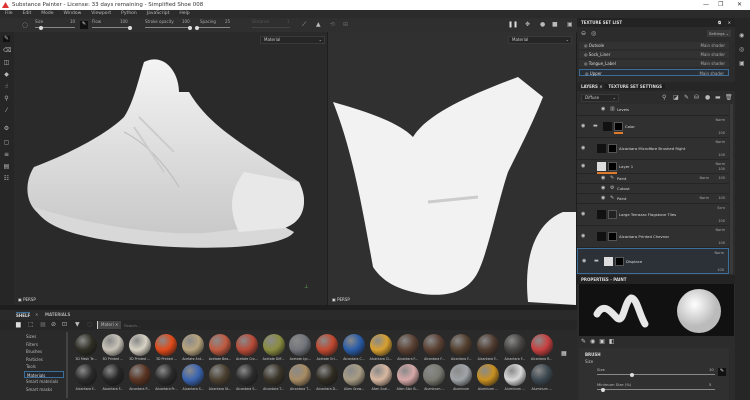 This screenshot has height=400, width=750. I want to click on texture-set-list-icon: ◉, so click(741, 35).